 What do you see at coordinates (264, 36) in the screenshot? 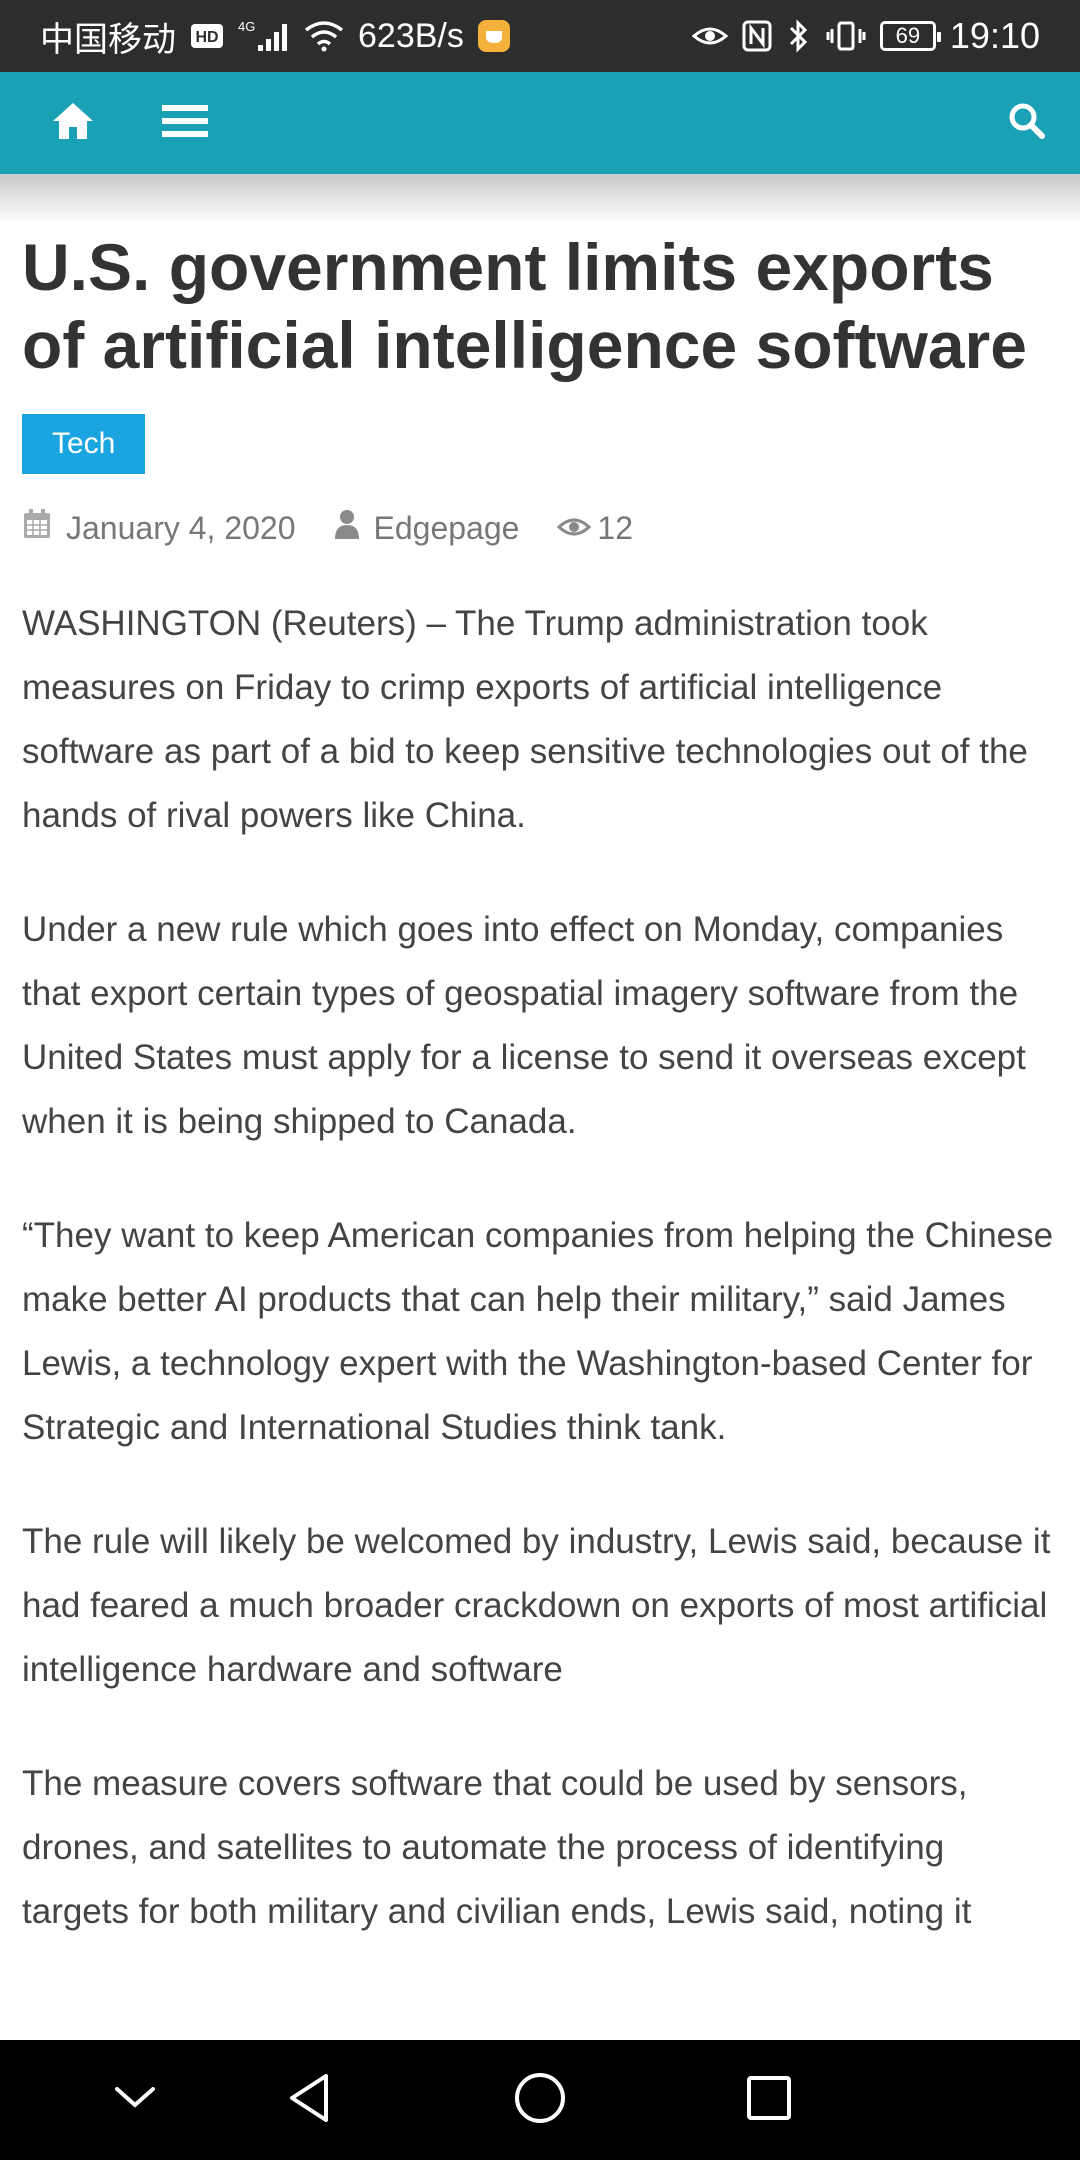
I see `signal-icon: 4G` at bounding box center [264, 36].